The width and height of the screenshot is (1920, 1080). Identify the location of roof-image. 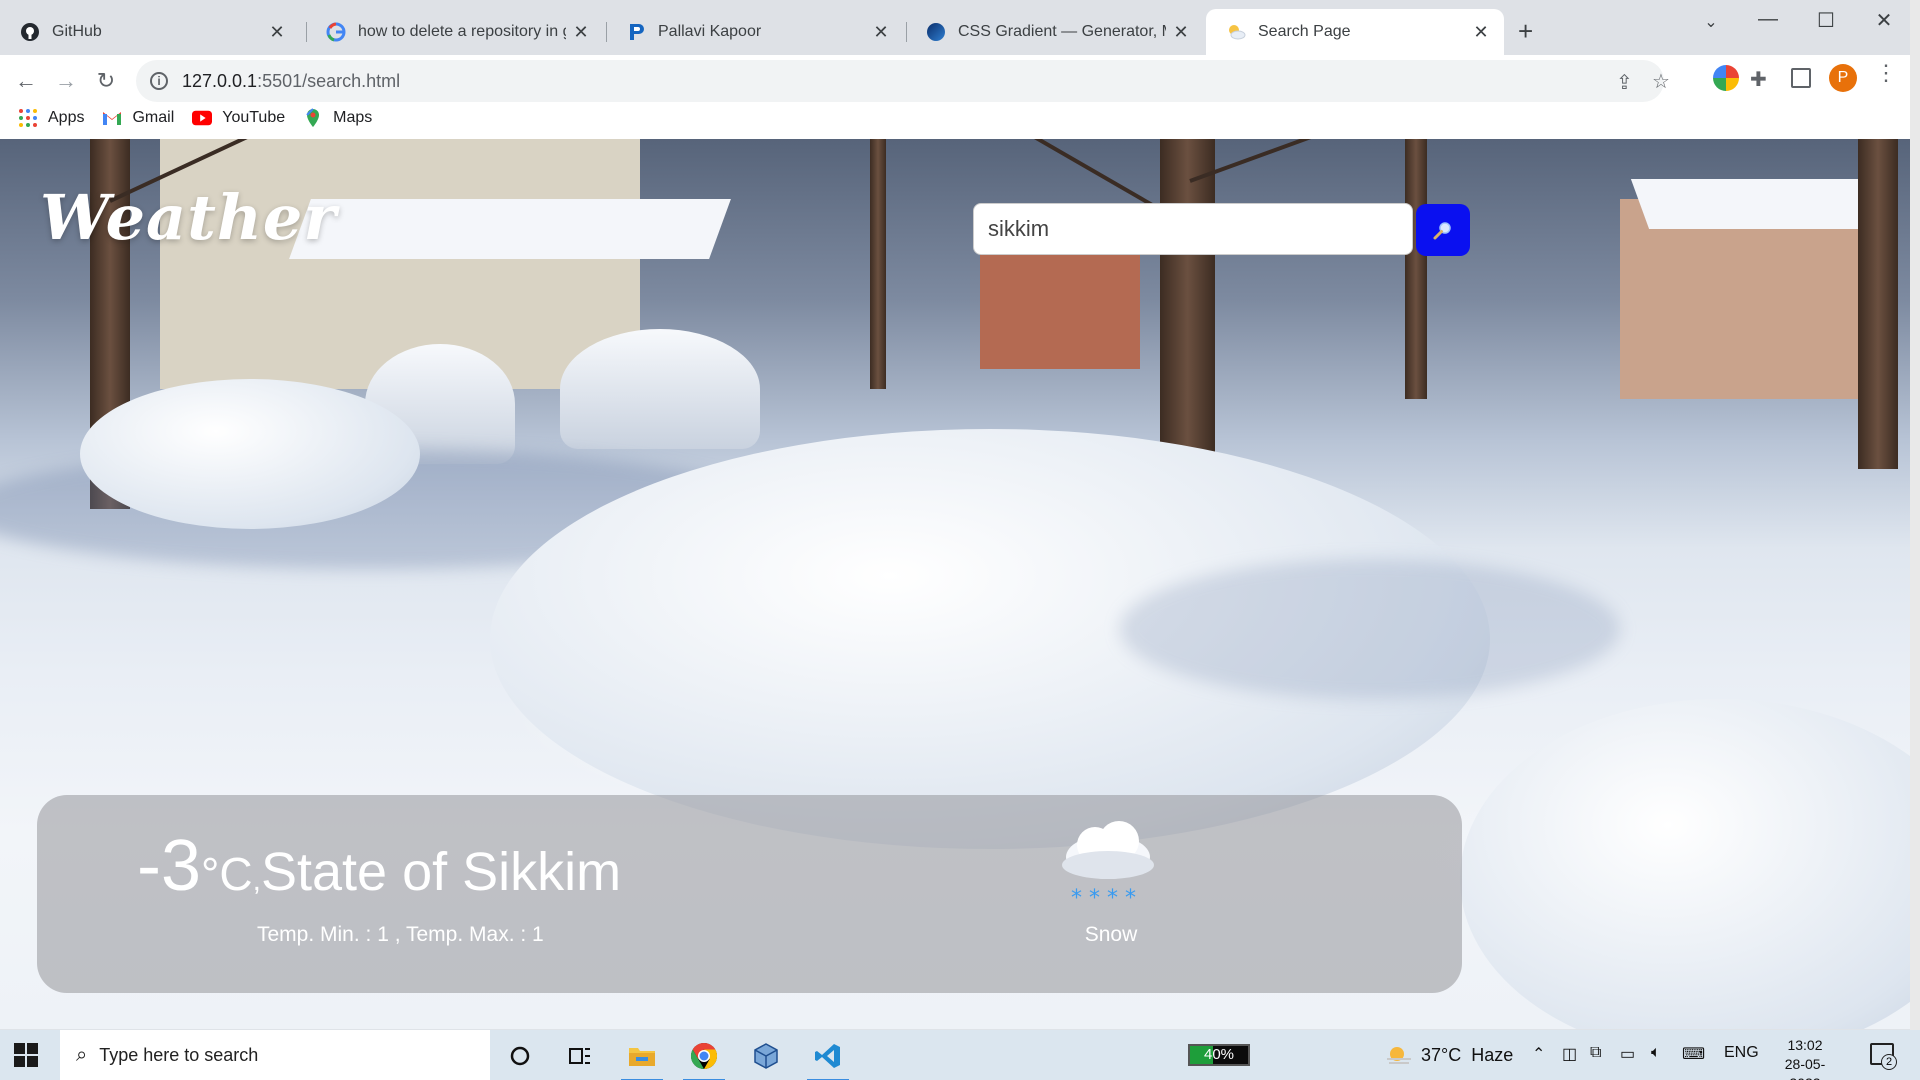
(510, 229).